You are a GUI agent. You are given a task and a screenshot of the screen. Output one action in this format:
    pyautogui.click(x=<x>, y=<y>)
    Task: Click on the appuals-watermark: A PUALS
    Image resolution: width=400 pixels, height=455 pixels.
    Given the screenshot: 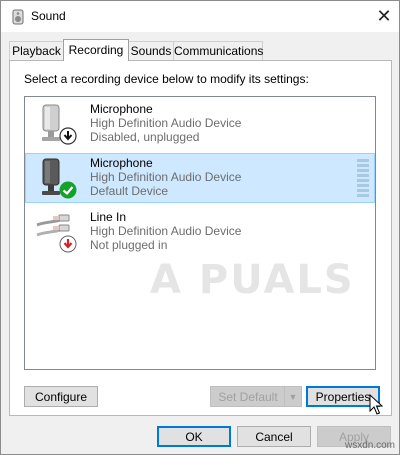 What is the action you would take?
    pyautogui.click(x=252, y=280)
    